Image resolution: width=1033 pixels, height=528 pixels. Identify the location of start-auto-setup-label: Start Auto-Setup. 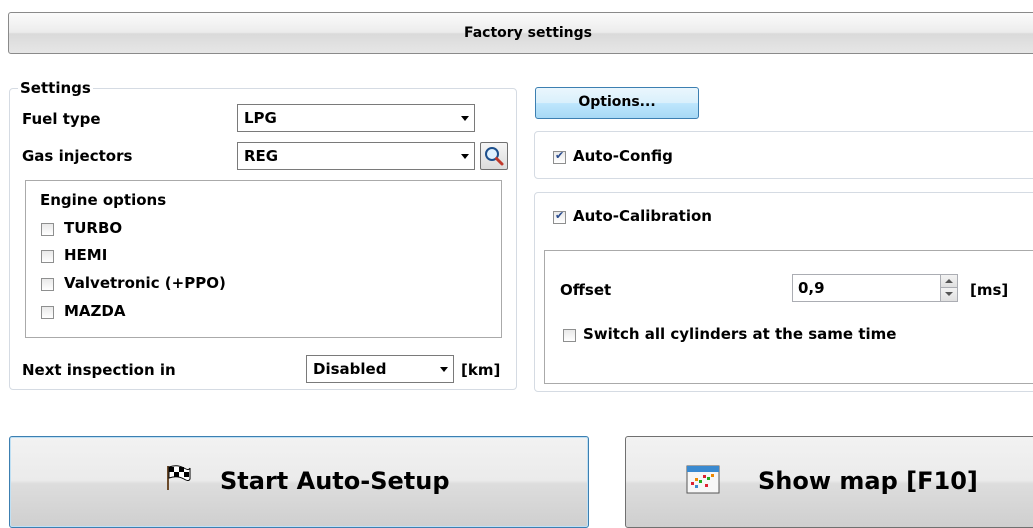
(335, 481).